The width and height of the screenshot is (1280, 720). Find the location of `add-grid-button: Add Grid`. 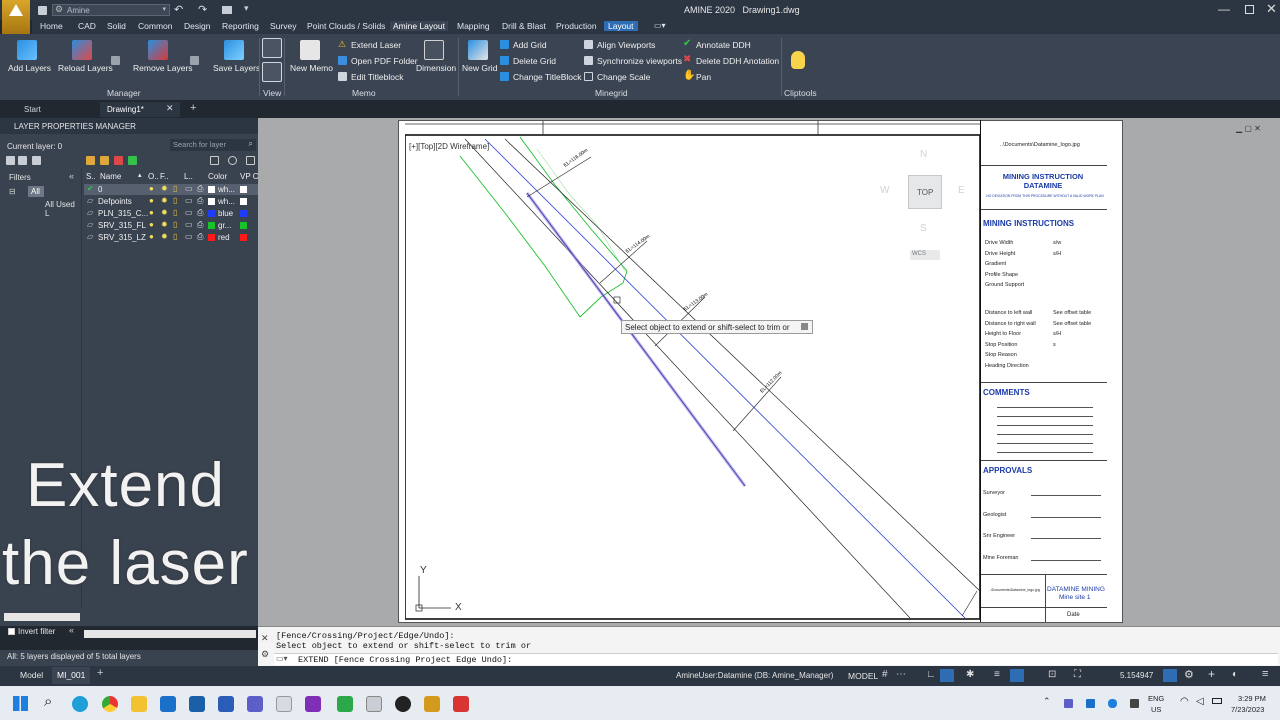

add-grid-button: Add Grid is located at coordinates (530, 45).